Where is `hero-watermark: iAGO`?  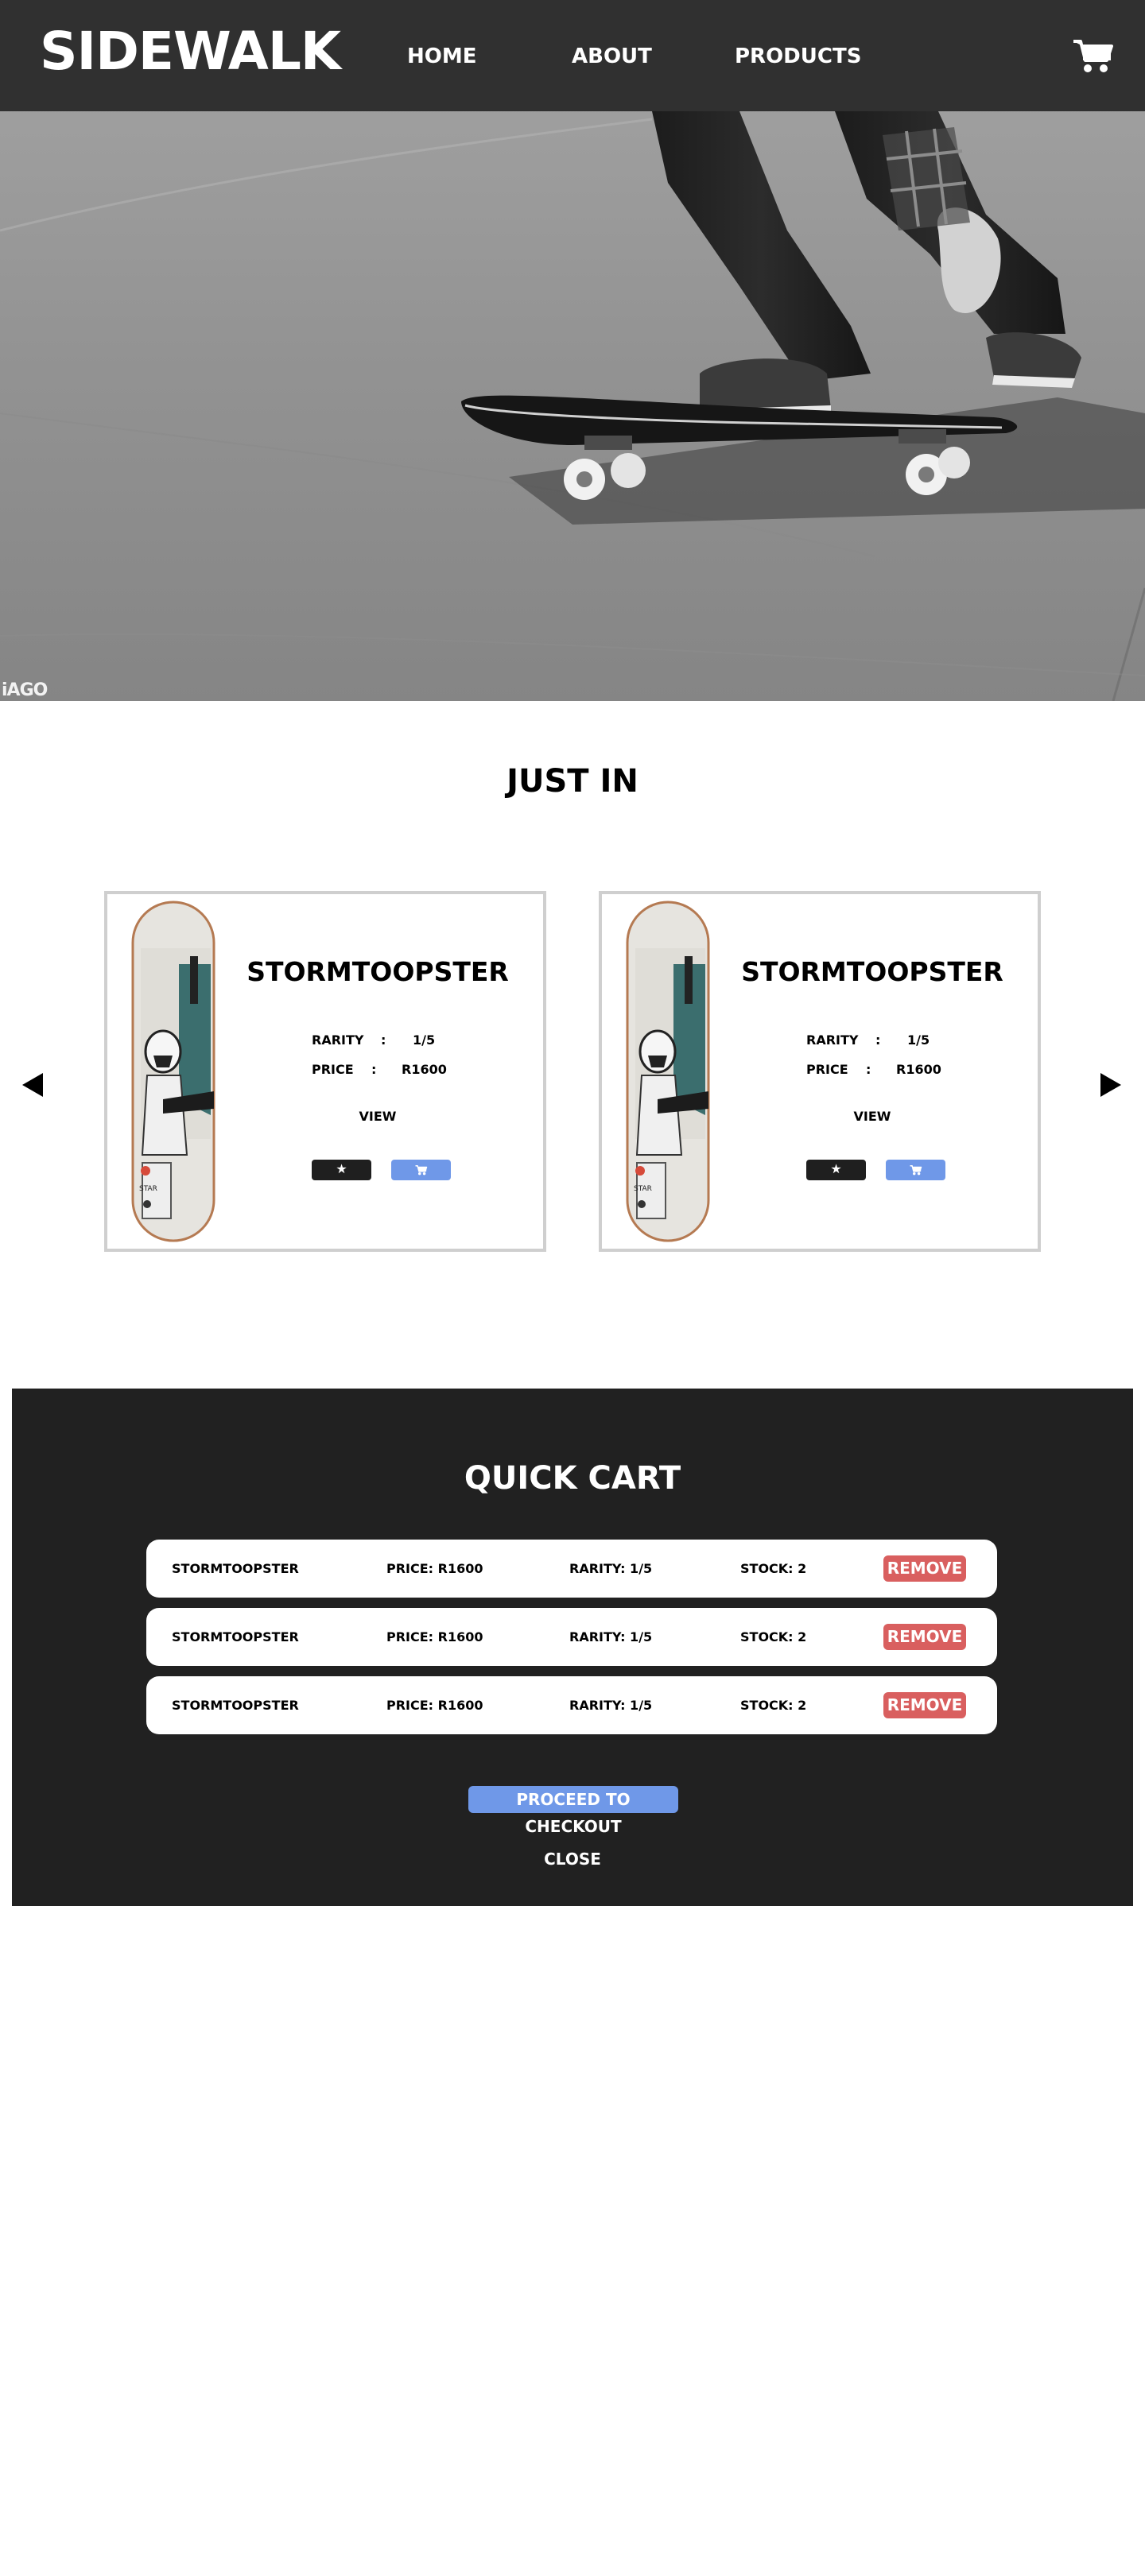
hero-watermark: iAGO is located at coordinates (25, 690).